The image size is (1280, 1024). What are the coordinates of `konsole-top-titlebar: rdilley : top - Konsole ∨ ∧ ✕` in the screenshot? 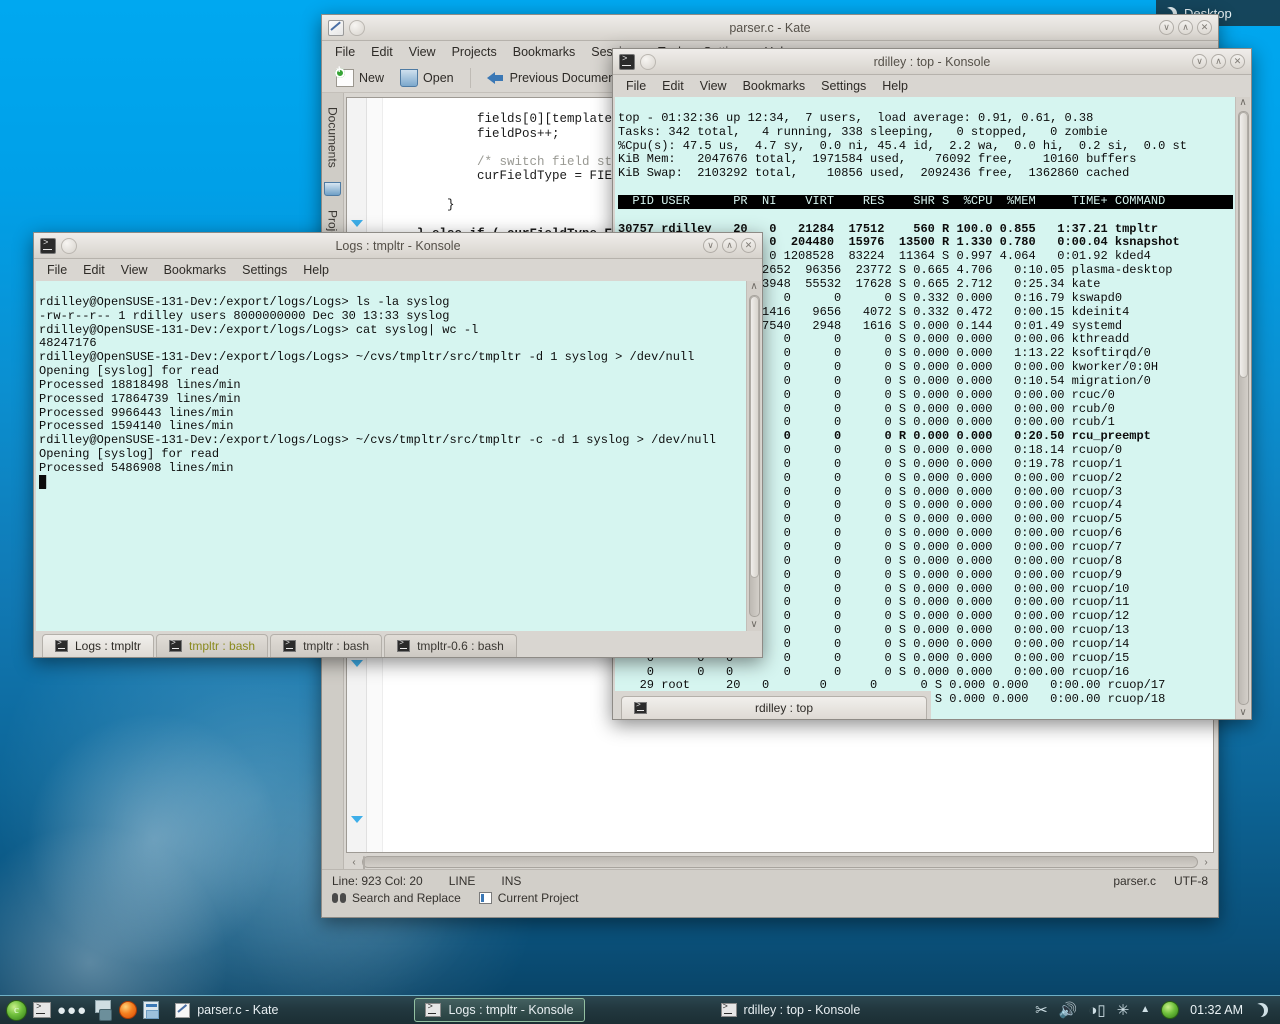 It's located at (932, 62).